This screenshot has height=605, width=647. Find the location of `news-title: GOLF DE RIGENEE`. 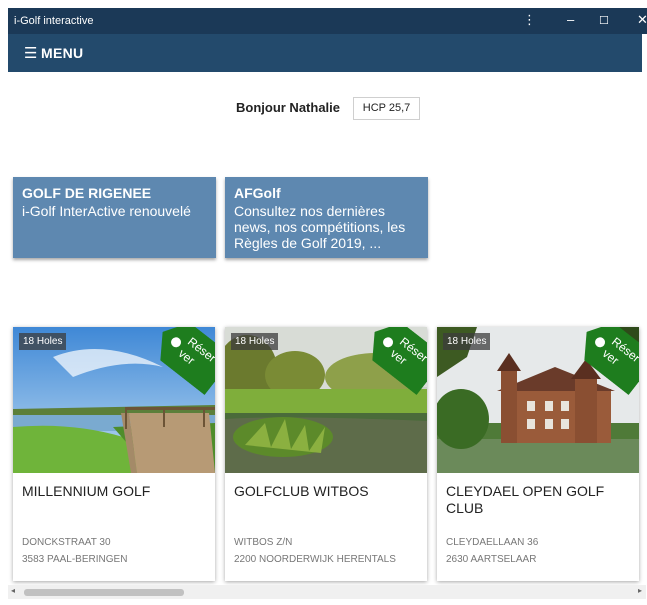

news-title: GOLF DE RIGENEE is located at coordinates (87, 193).